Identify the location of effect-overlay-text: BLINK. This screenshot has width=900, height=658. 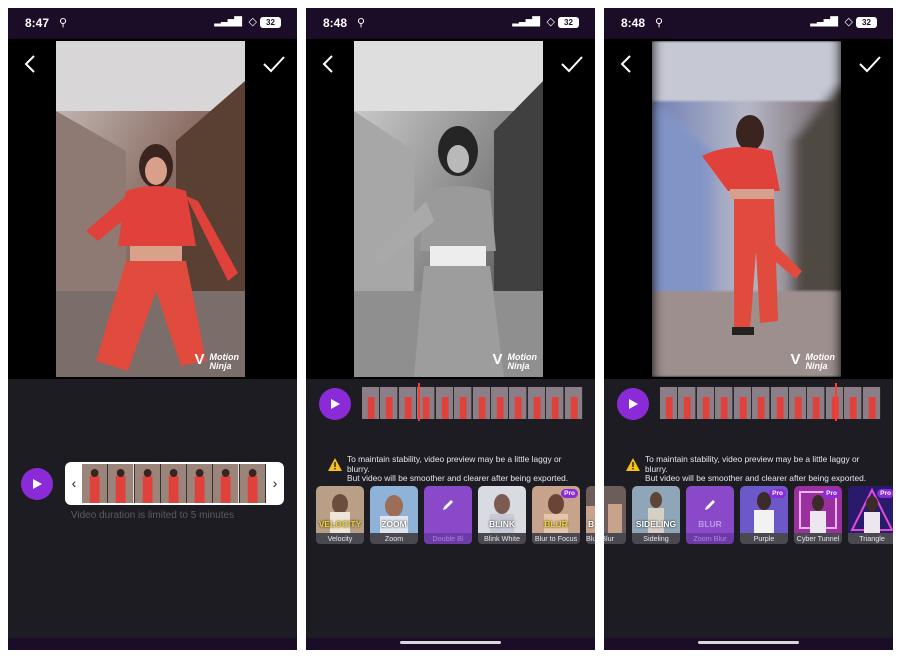
(502, 524).